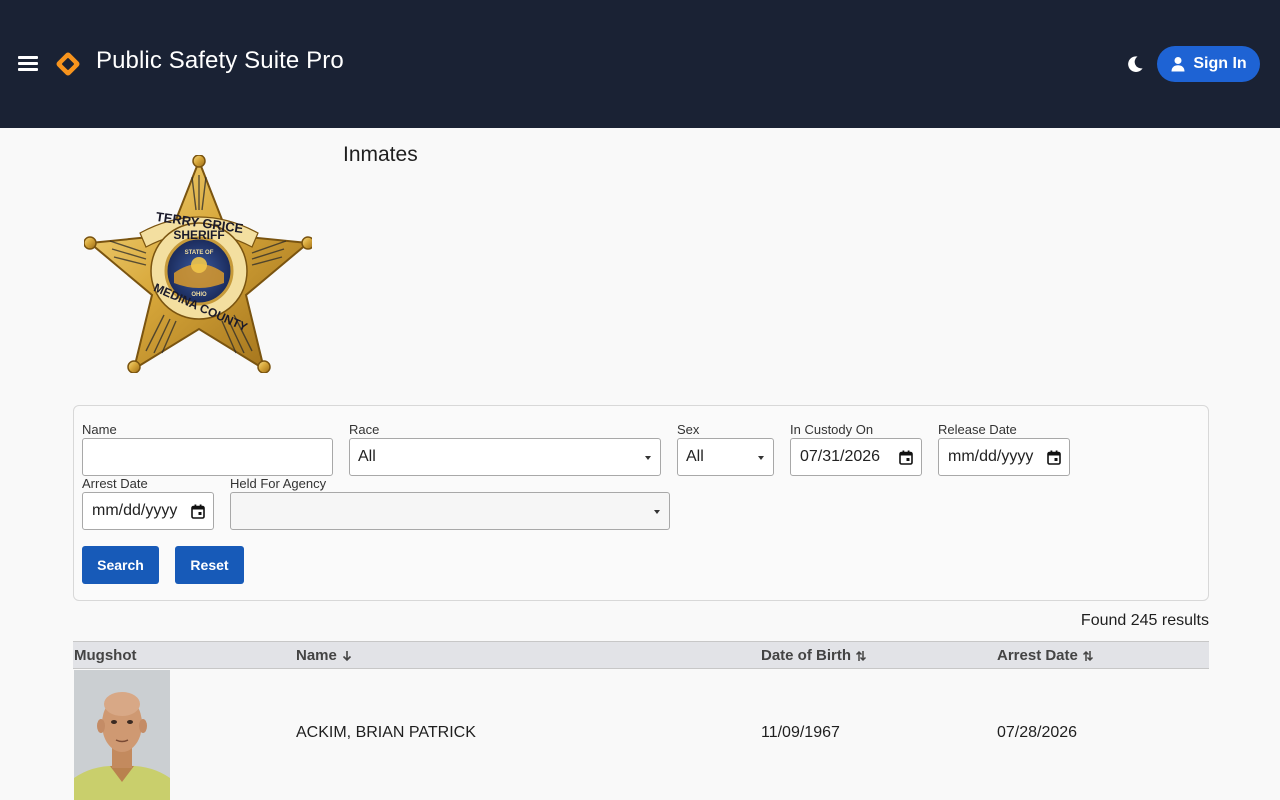  Describe the element at coordinates (28, 63) in the screenshot. I see `menu-icon` at that location.